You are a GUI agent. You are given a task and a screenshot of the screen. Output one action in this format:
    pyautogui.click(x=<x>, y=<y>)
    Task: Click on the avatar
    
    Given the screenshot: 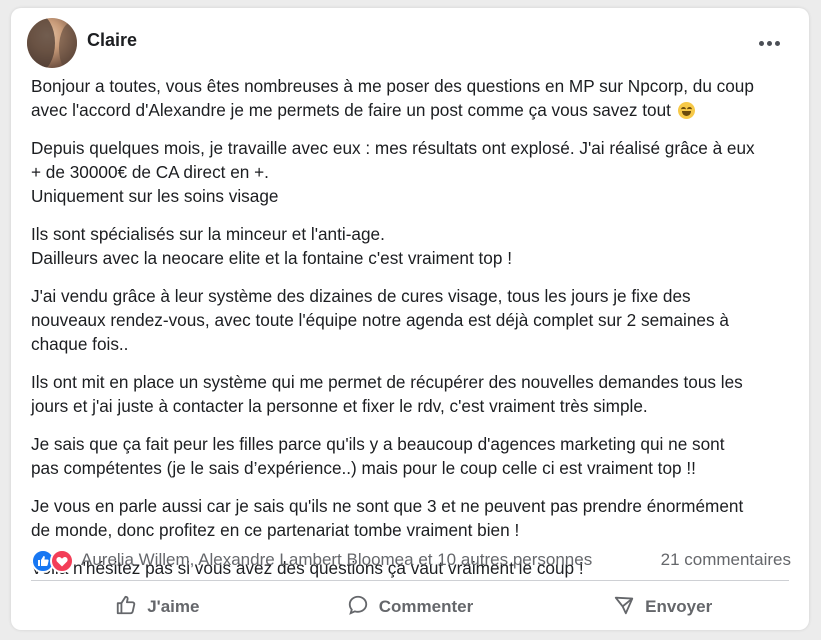 What is the action you would take?
    pyautogui.click(x=52, y=43)
    